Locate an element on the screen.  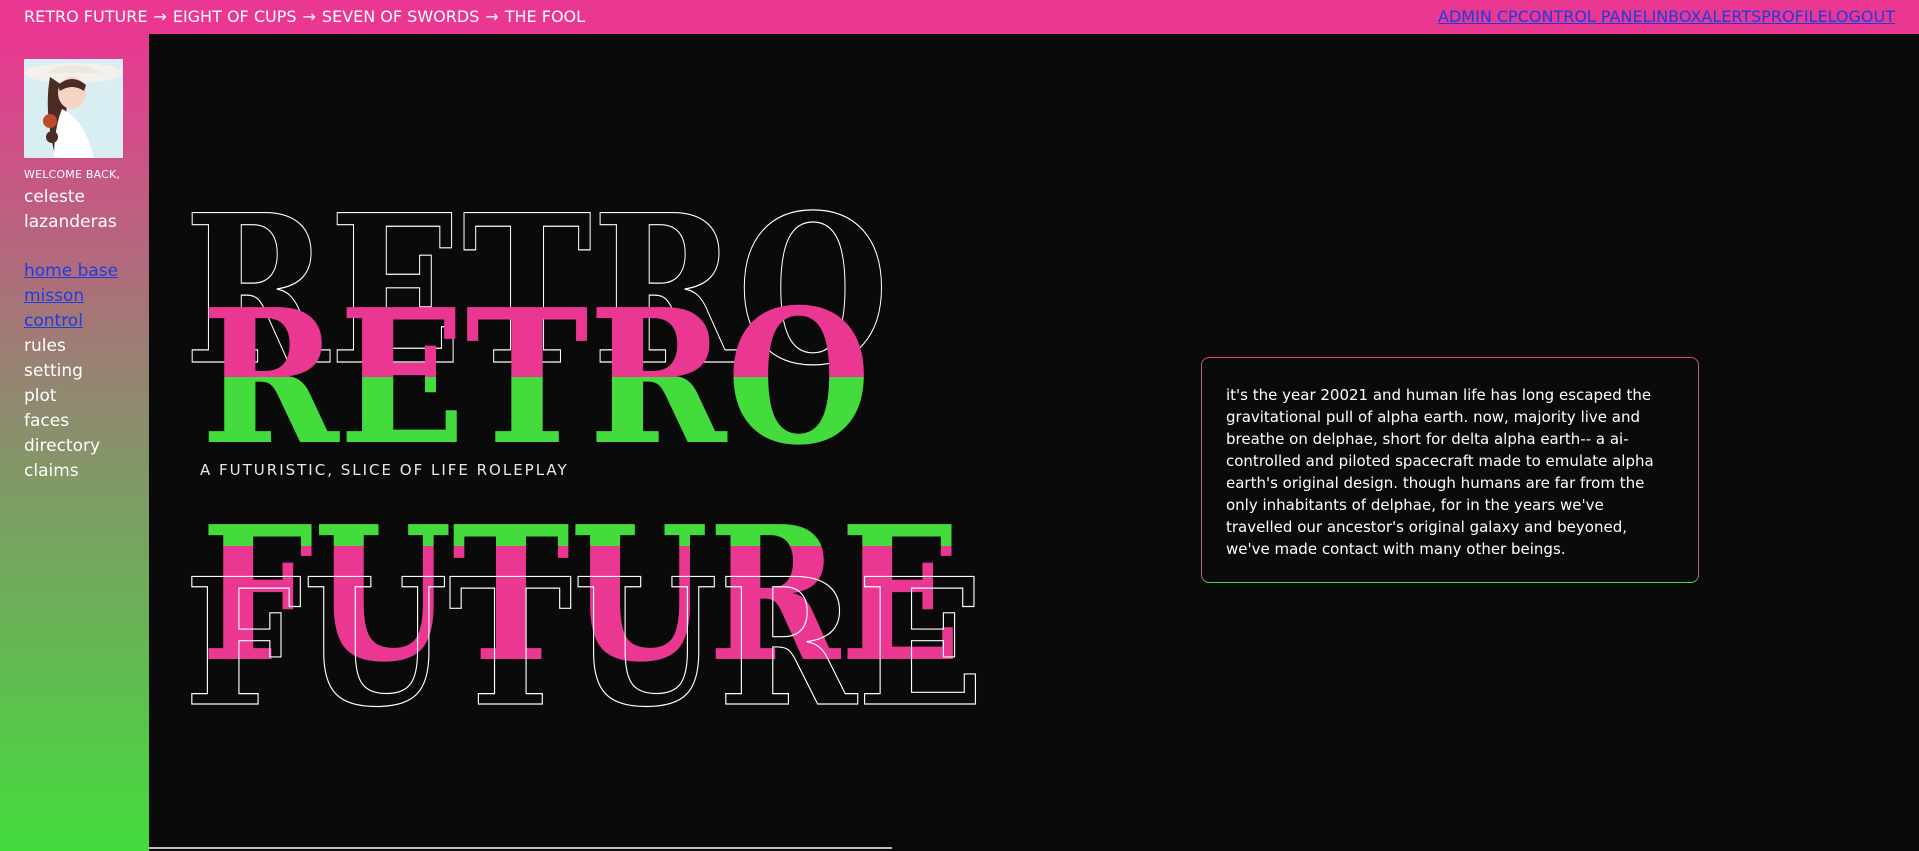
sidebar-item-home-base: home base is located at coordinates (71, 271).